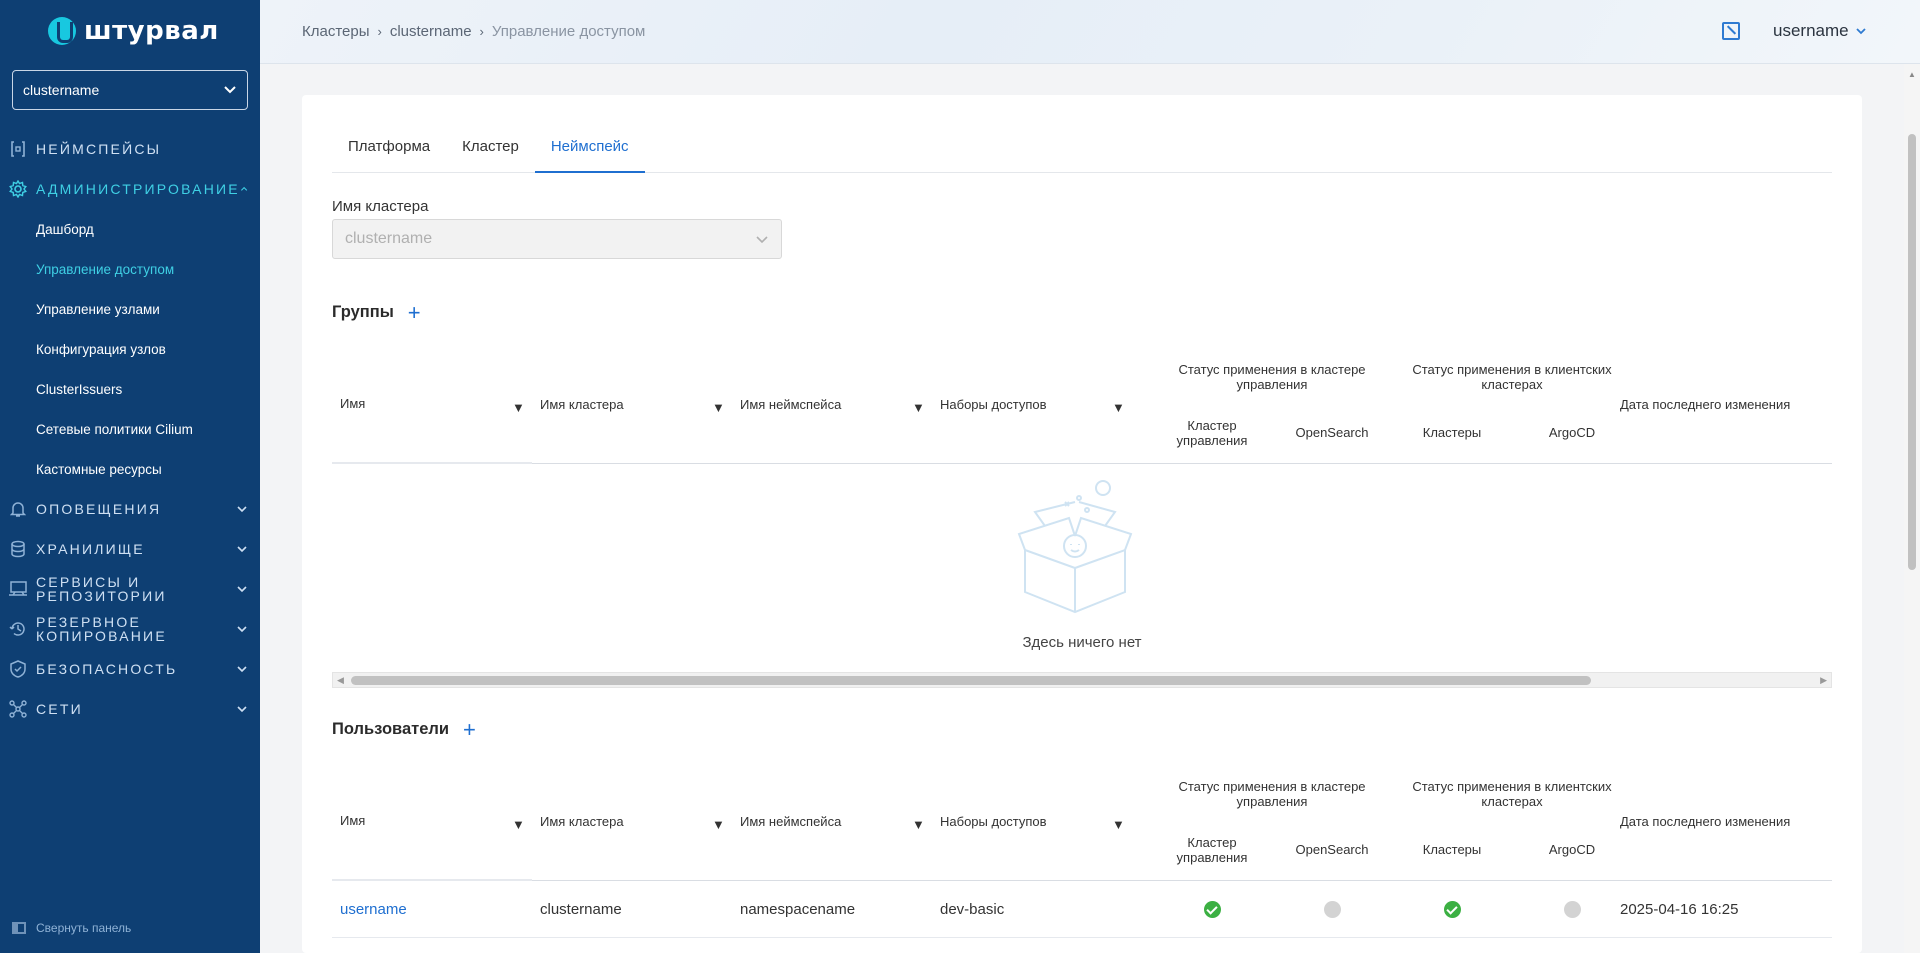 Image resolution: width=1920 pixels, height=953 pixels. Describe the element at coordinates (130, 90) in the screenshot. I see `cluster-select: clustername` at that location.